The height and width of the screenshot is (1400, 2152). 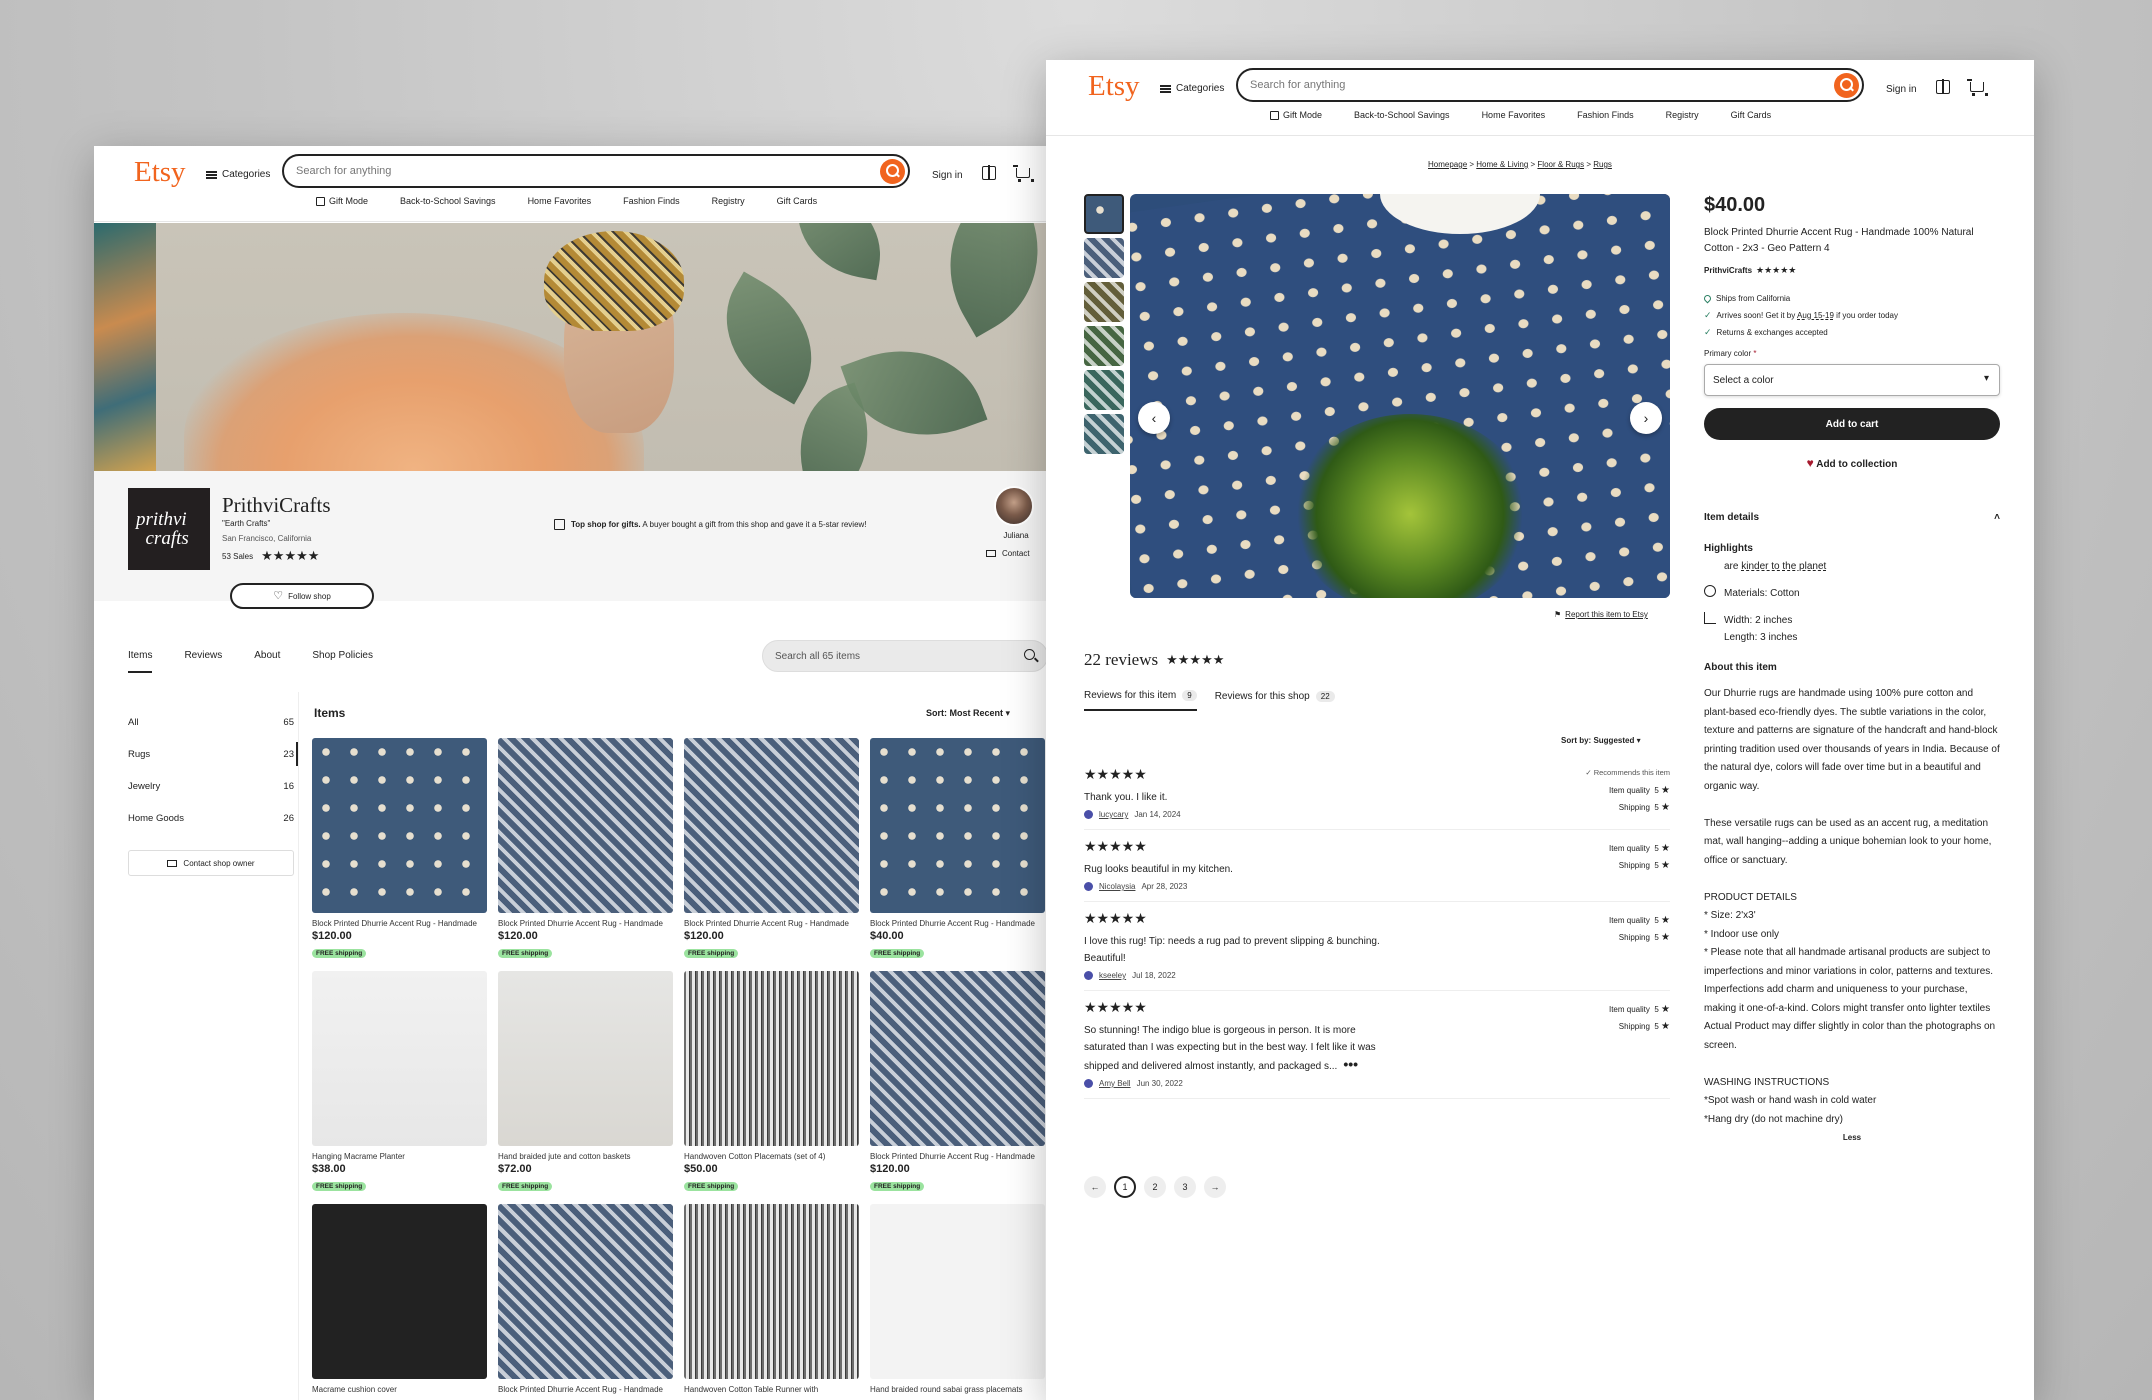 What do you see at coordinates (1601, 614) in the screenshot?
I see `report-item-link: ⚑ Report this item to Etsy` at bounding box center [1601, 614].